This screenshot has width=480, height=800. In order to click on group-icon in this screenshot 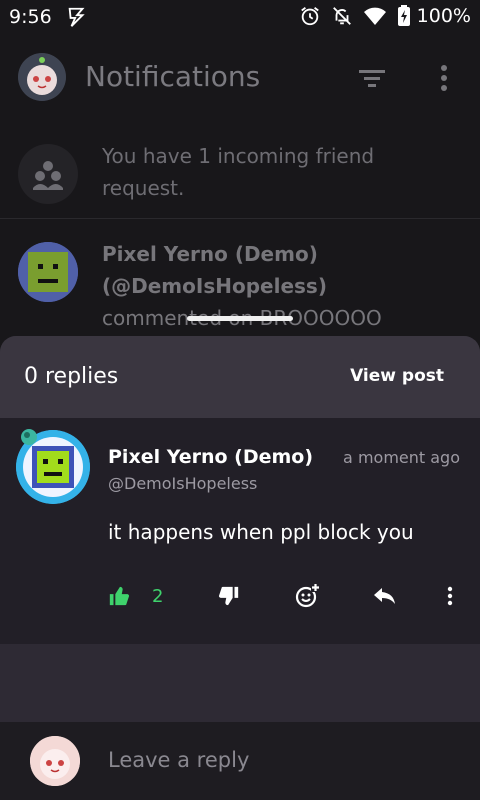, I will do `click(48, 175)`.